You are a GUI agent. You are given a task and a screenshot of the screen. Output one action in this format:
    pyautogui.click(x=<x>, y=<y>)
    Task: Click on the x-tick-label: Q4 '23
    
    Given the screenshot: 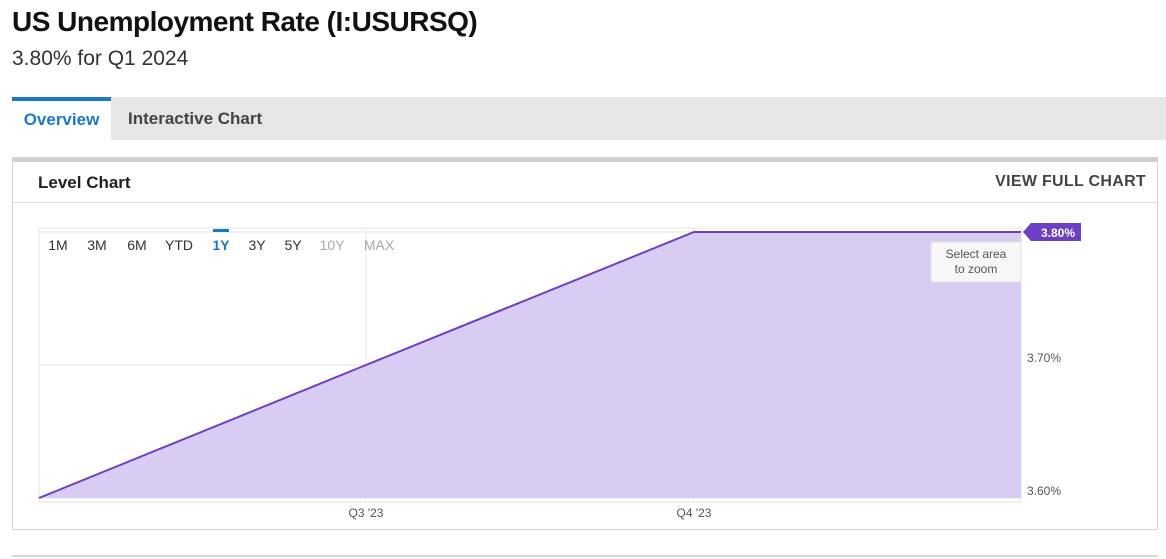 What is the action you would take?
    pyautogui.click(x=694, y=513)
    